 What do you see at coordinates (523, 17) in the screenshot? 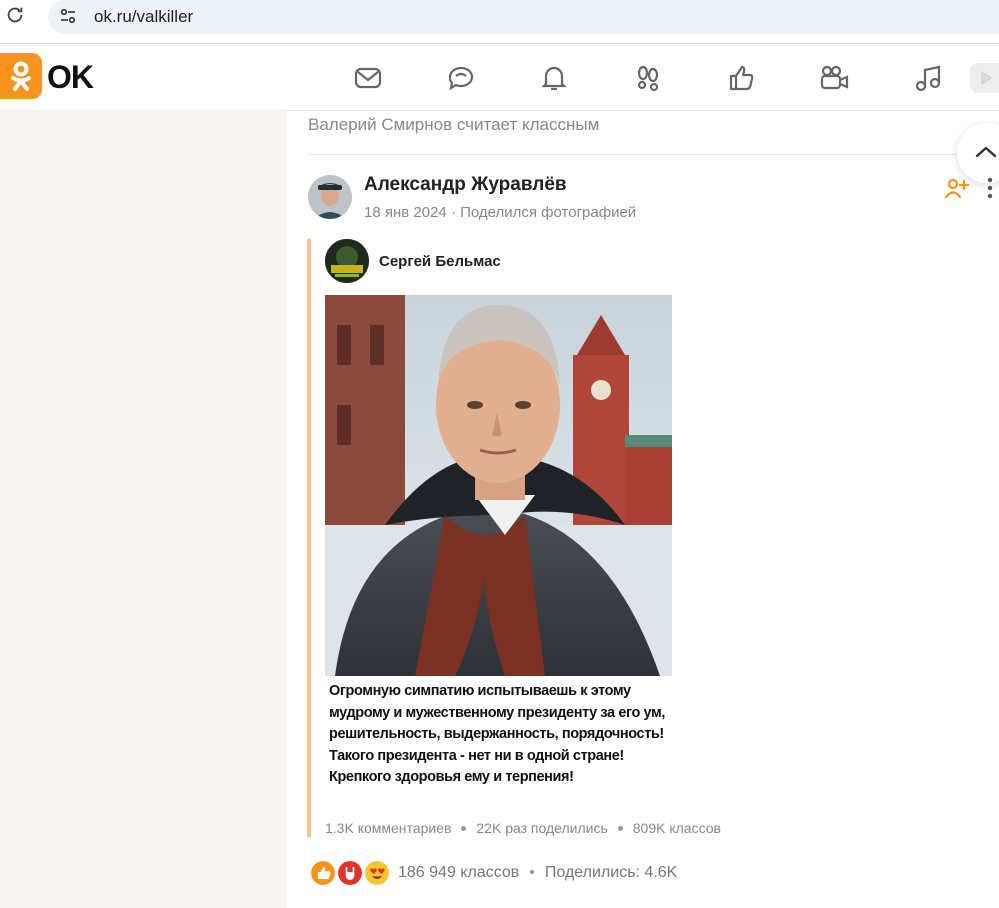
I see `address-bar: ok.ru/valkiller` at bounding box center [523, 17].